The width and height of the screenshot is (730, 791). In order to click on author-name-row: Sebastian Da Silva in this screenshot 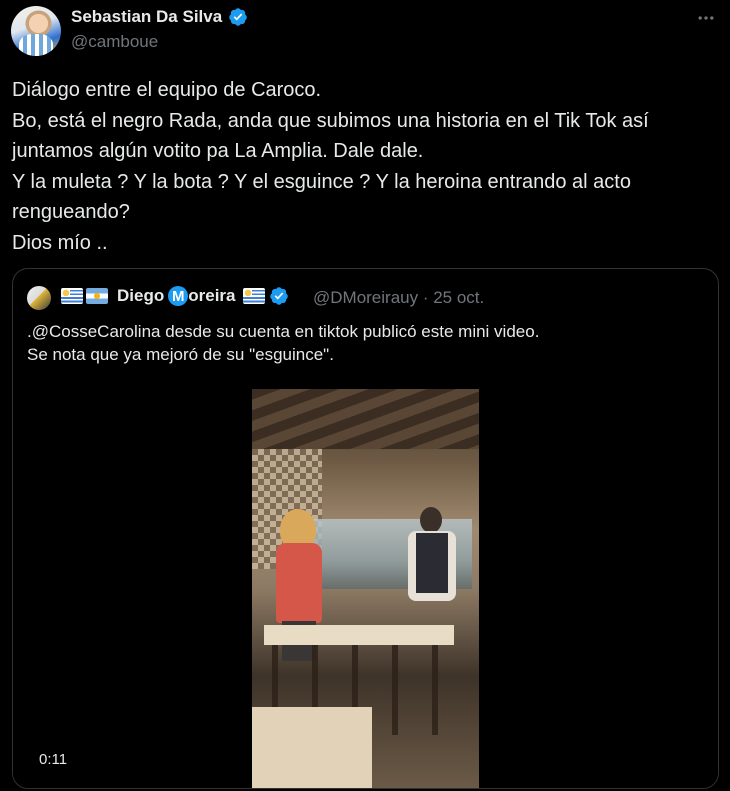, I will do `click(159, 17)`.